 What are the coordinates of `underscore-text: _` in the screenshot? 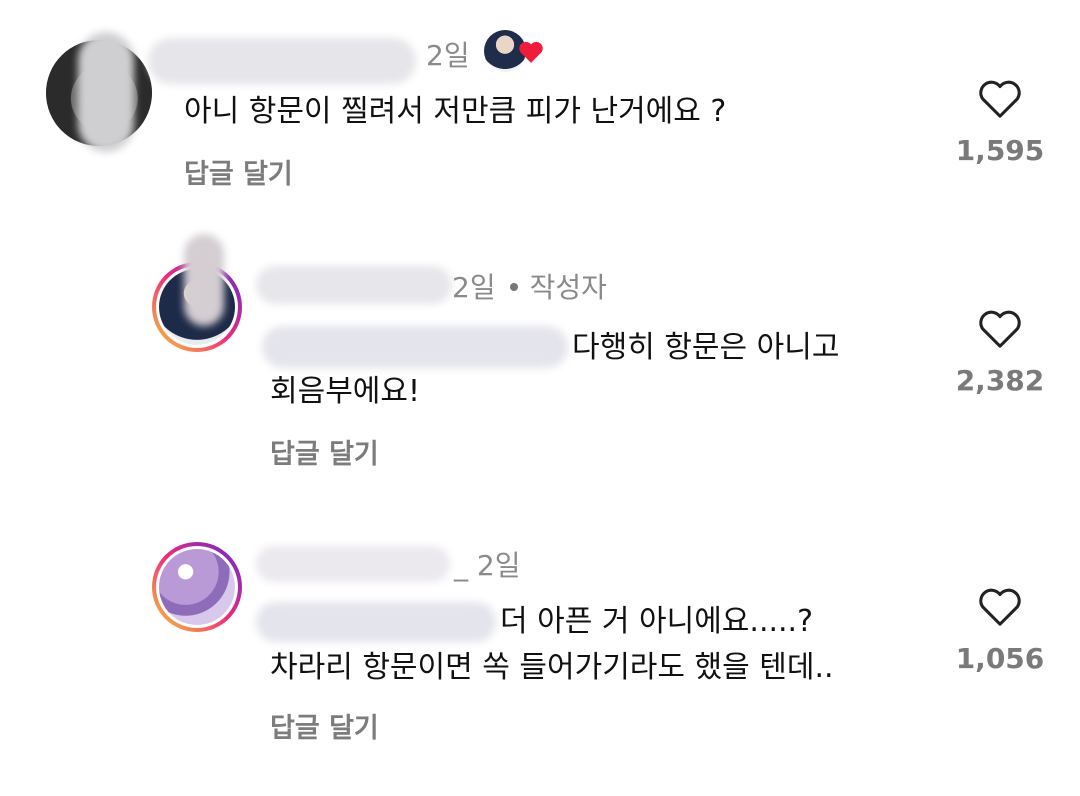 It's located at (465, 565).